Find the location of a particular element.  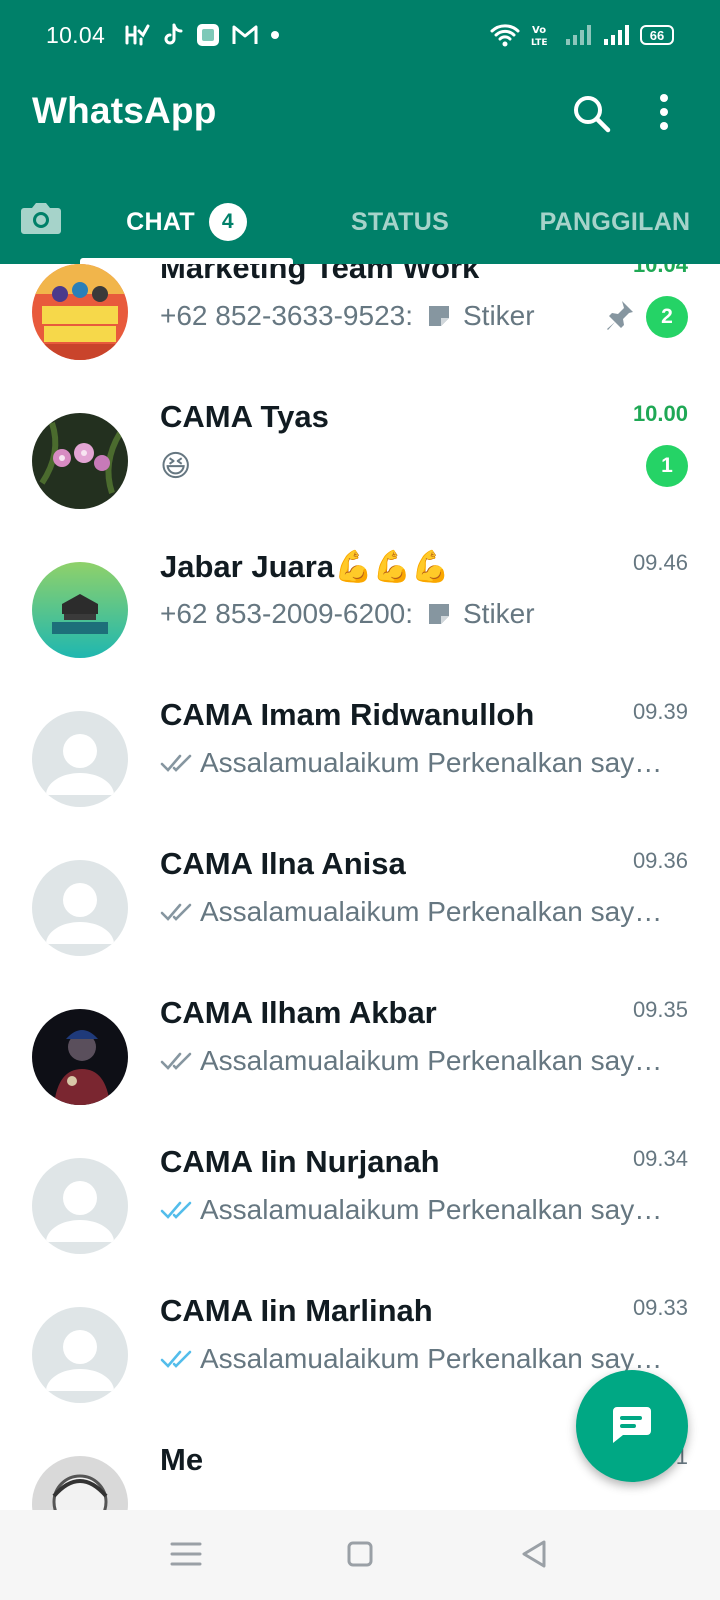

battery-icon: 66 is located at coordinates (657, 35).